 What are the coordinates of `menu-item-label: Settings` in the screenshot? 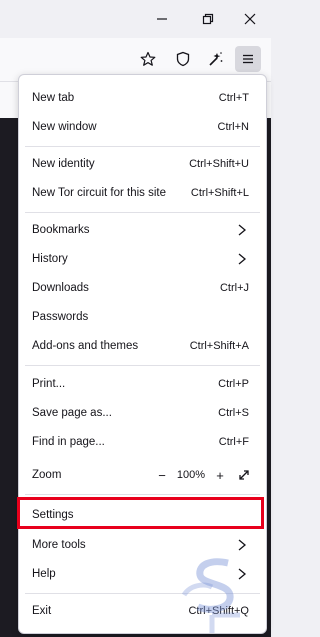 It's located at (53, 515).